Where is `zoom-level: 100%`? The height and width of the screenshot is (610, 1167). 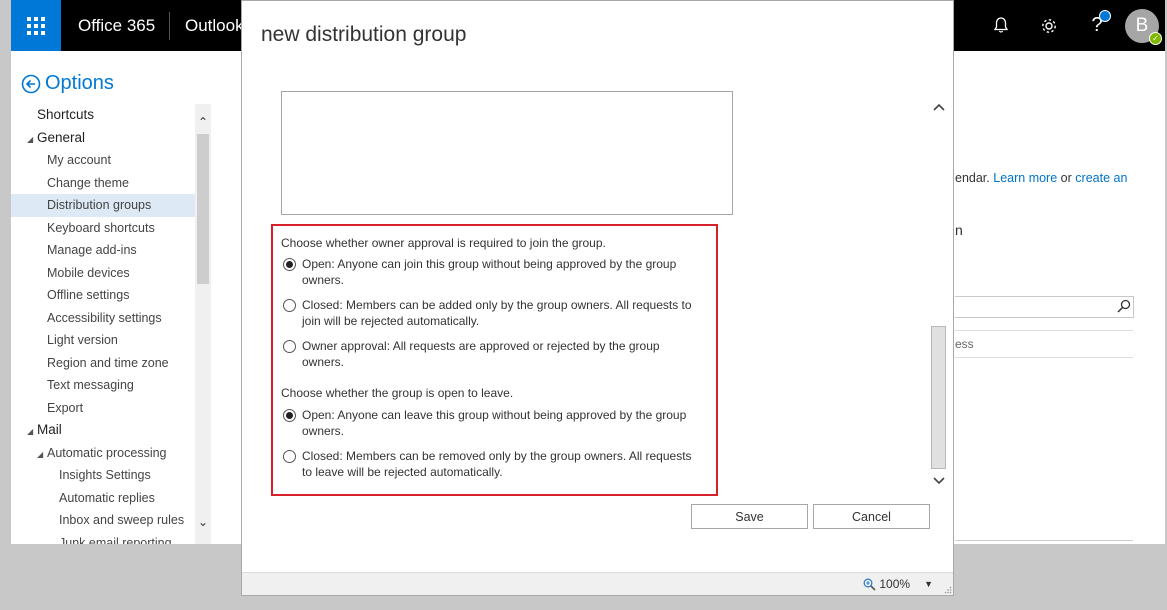 zoom-level: 100% is located at coordinates (895, 584).